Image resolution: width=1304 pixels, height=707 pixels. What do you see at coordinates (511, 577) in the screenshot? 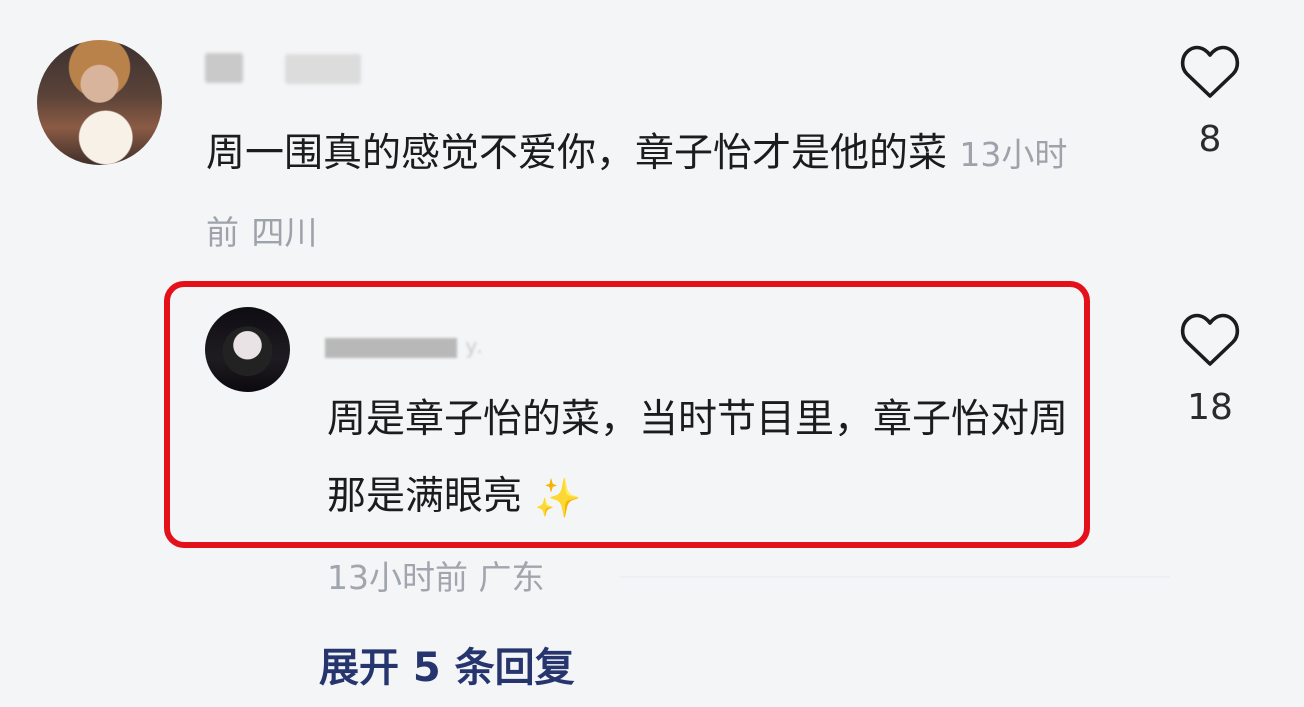
I see `reply-location: 广东` at bounding box center [511, 577].